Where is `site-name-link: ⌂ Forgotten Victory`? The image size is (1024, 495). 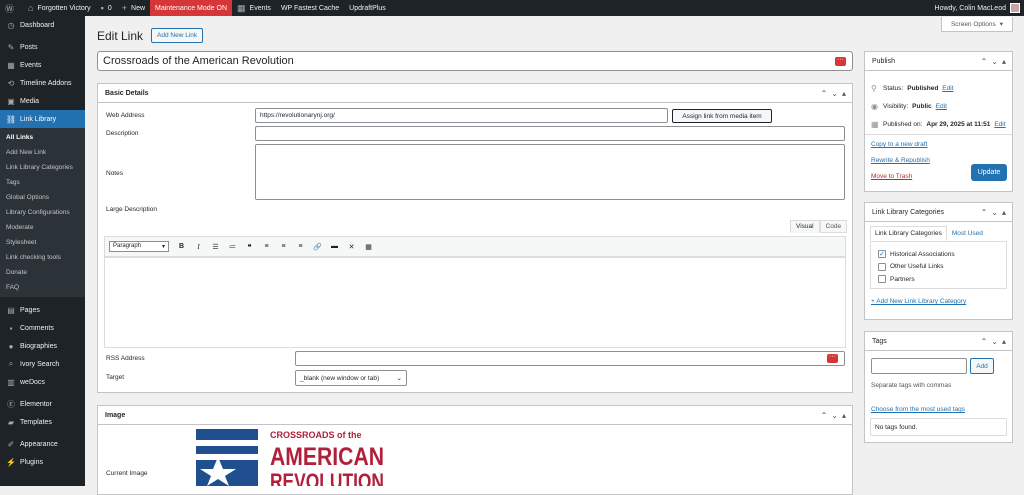 site-name-link: ⌂ Forgotten Victory is located at coordinates (59, 8).